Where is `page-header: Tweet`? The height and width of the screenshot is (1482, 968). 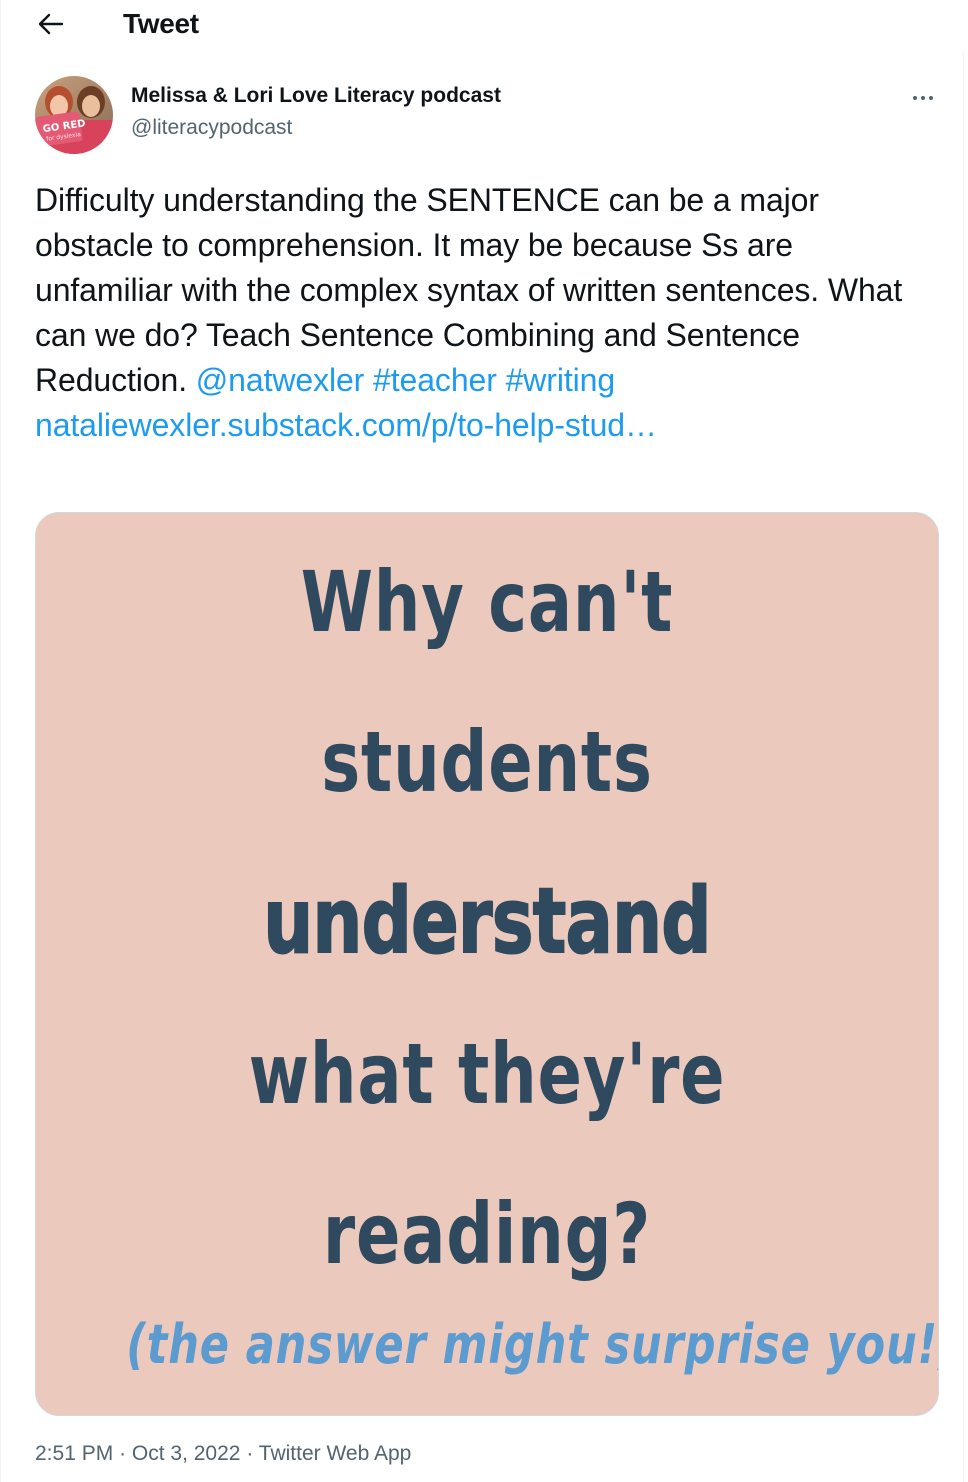
page-header: Tweet is located at coordinates (483, 26).